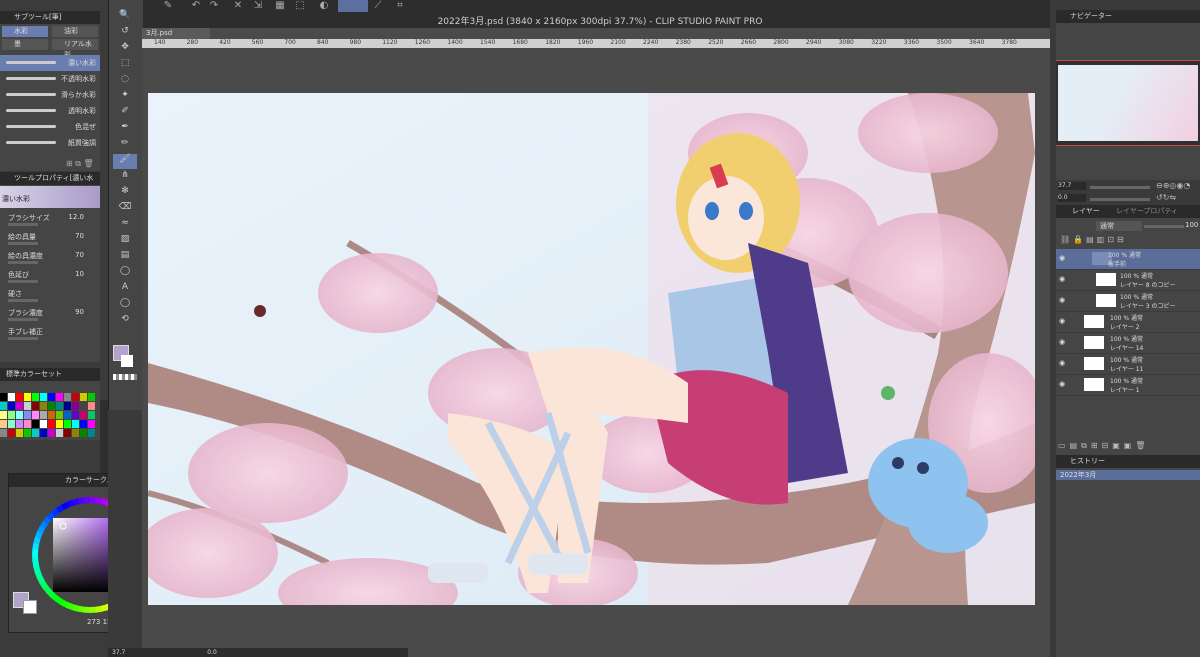  I want to click on airbrush-icon: ⋔, so click(125, 177).